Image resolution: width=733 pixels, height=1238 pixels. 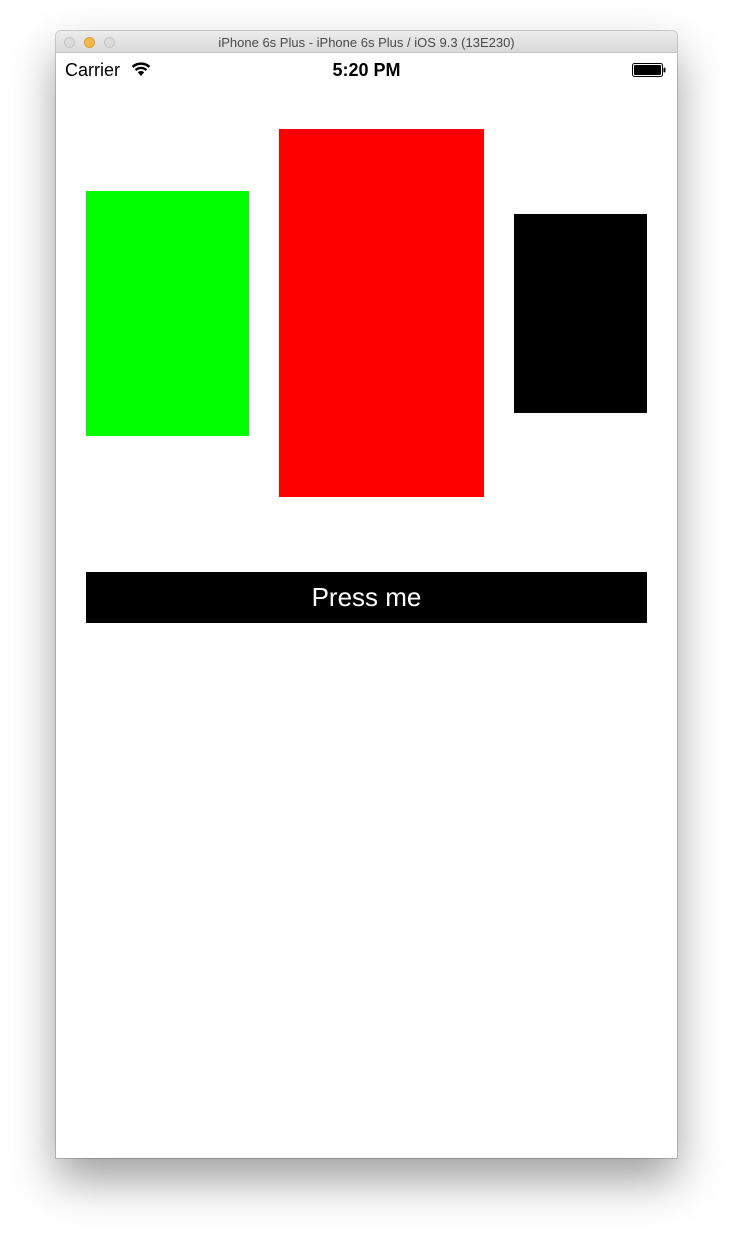 I want to click on press-me-button-label: Press me, so click(x=366, y=597).